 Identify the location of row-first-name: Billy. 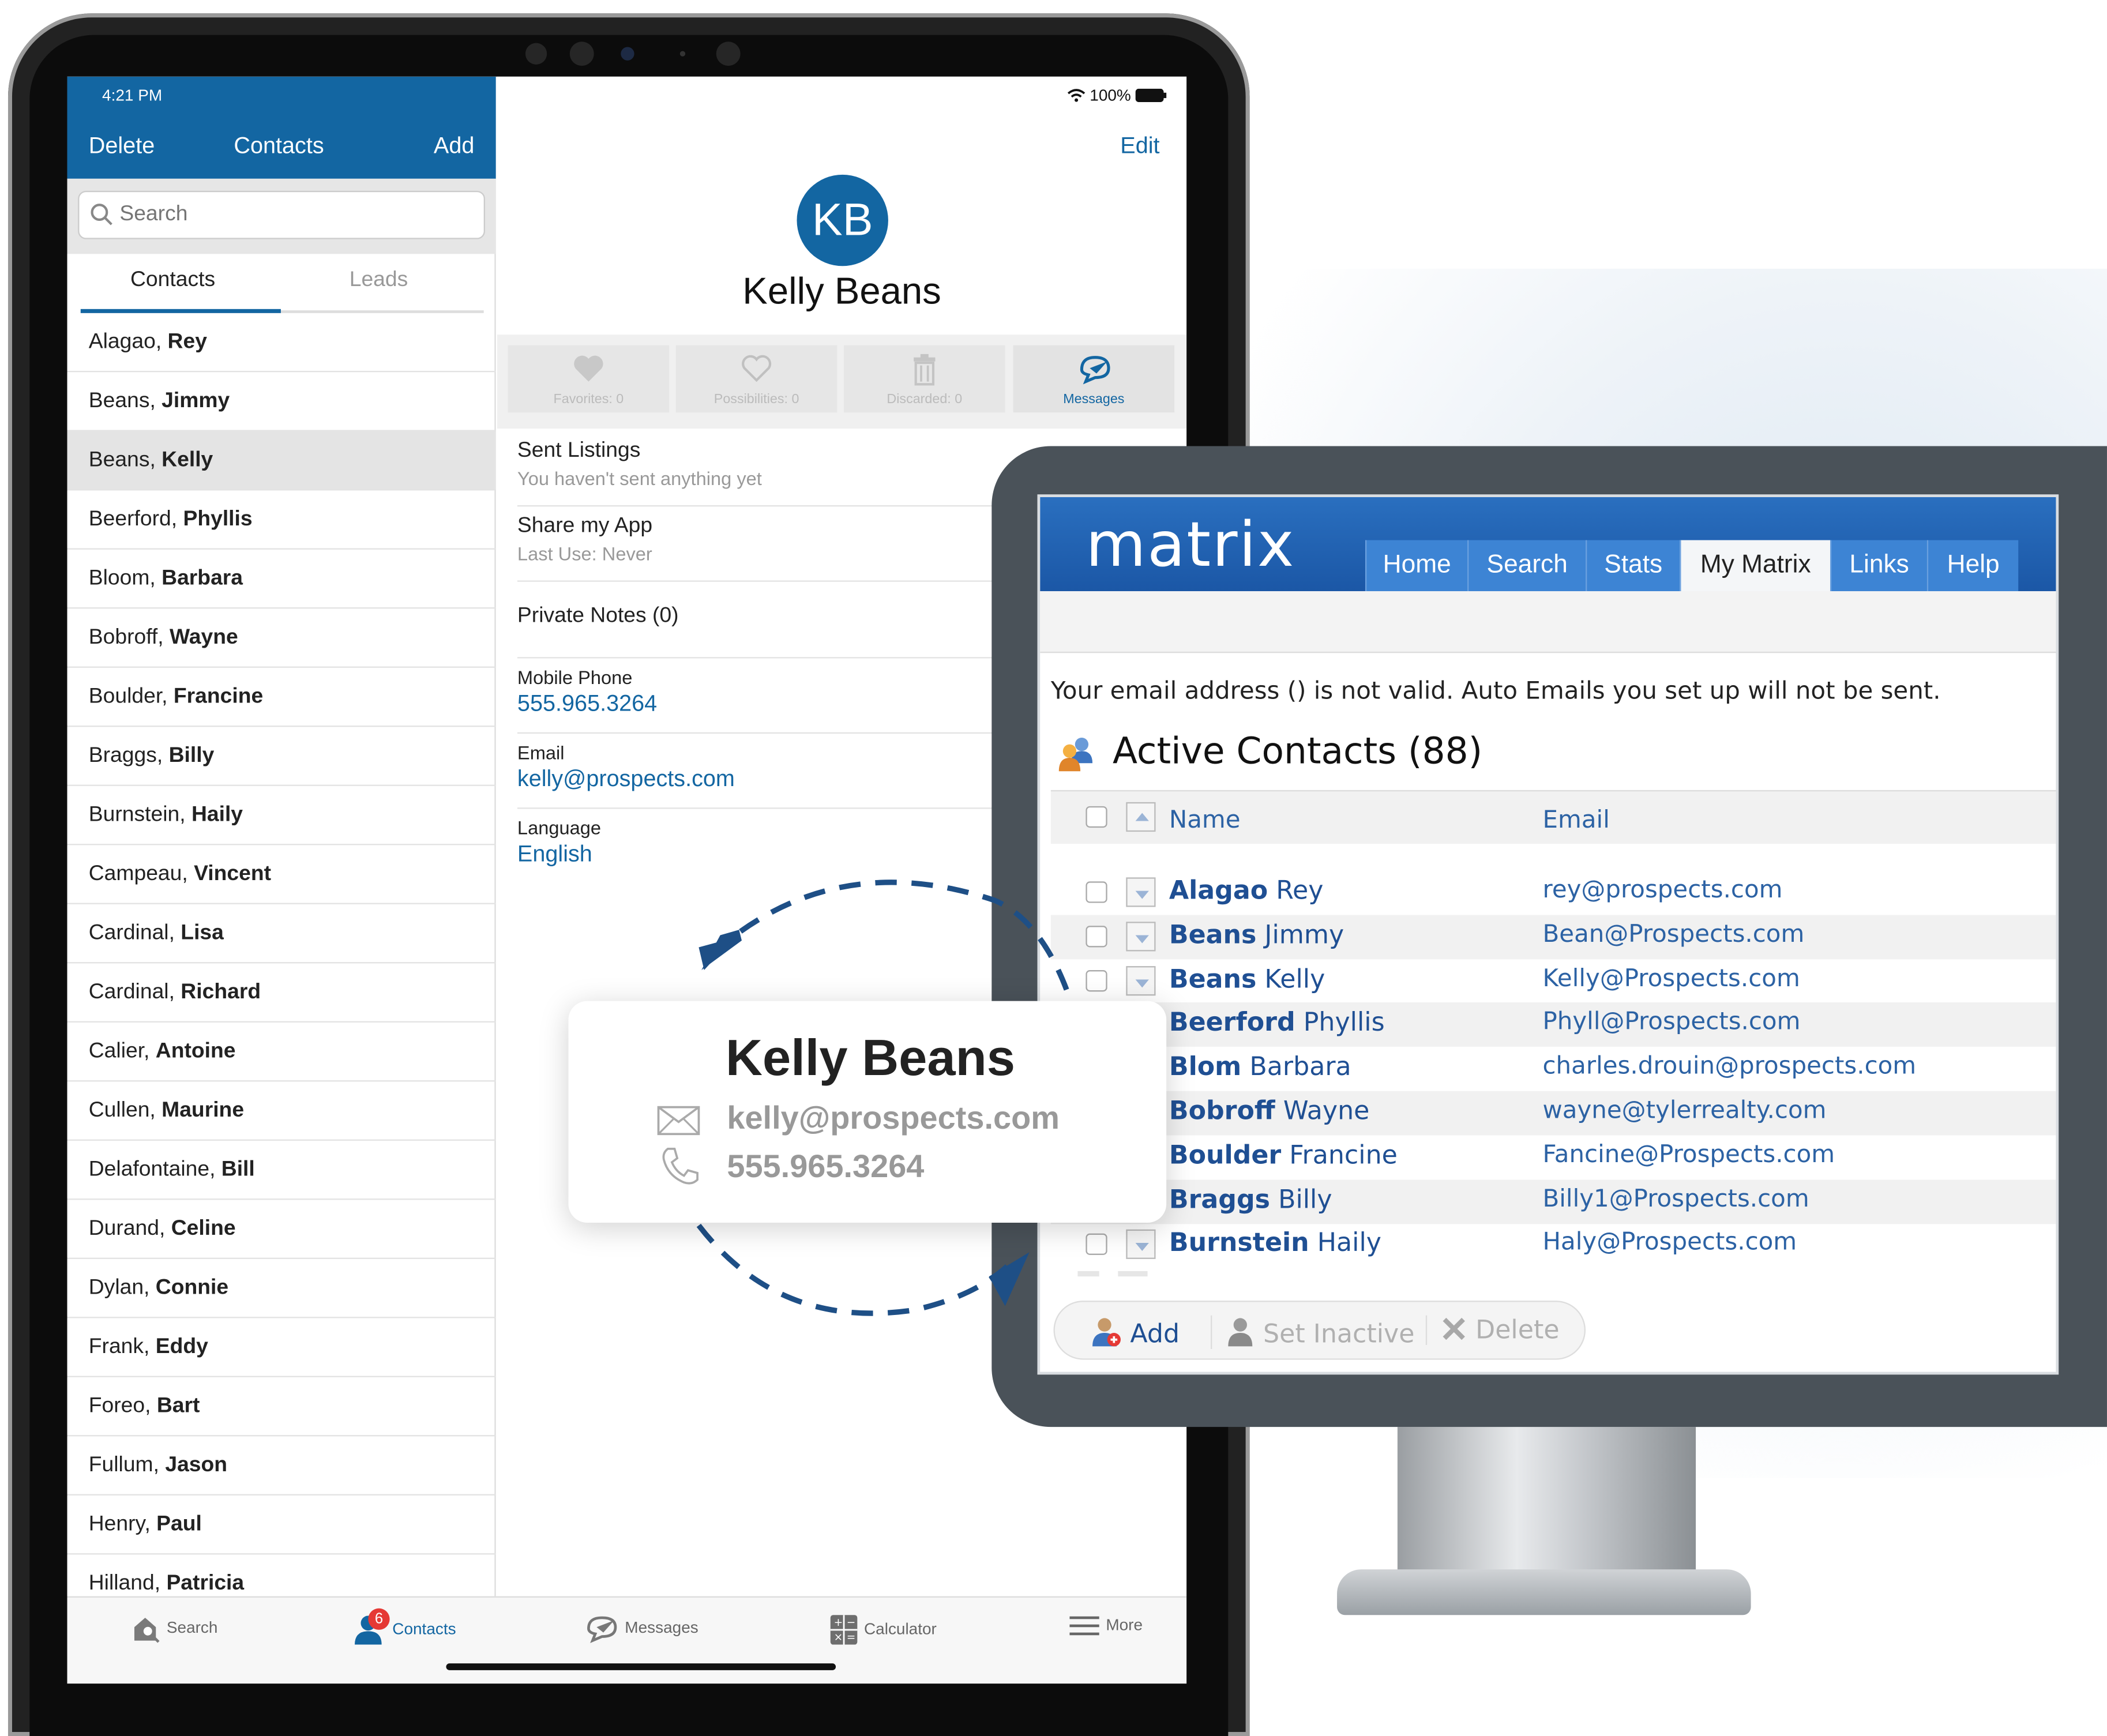
(1305, 1200).